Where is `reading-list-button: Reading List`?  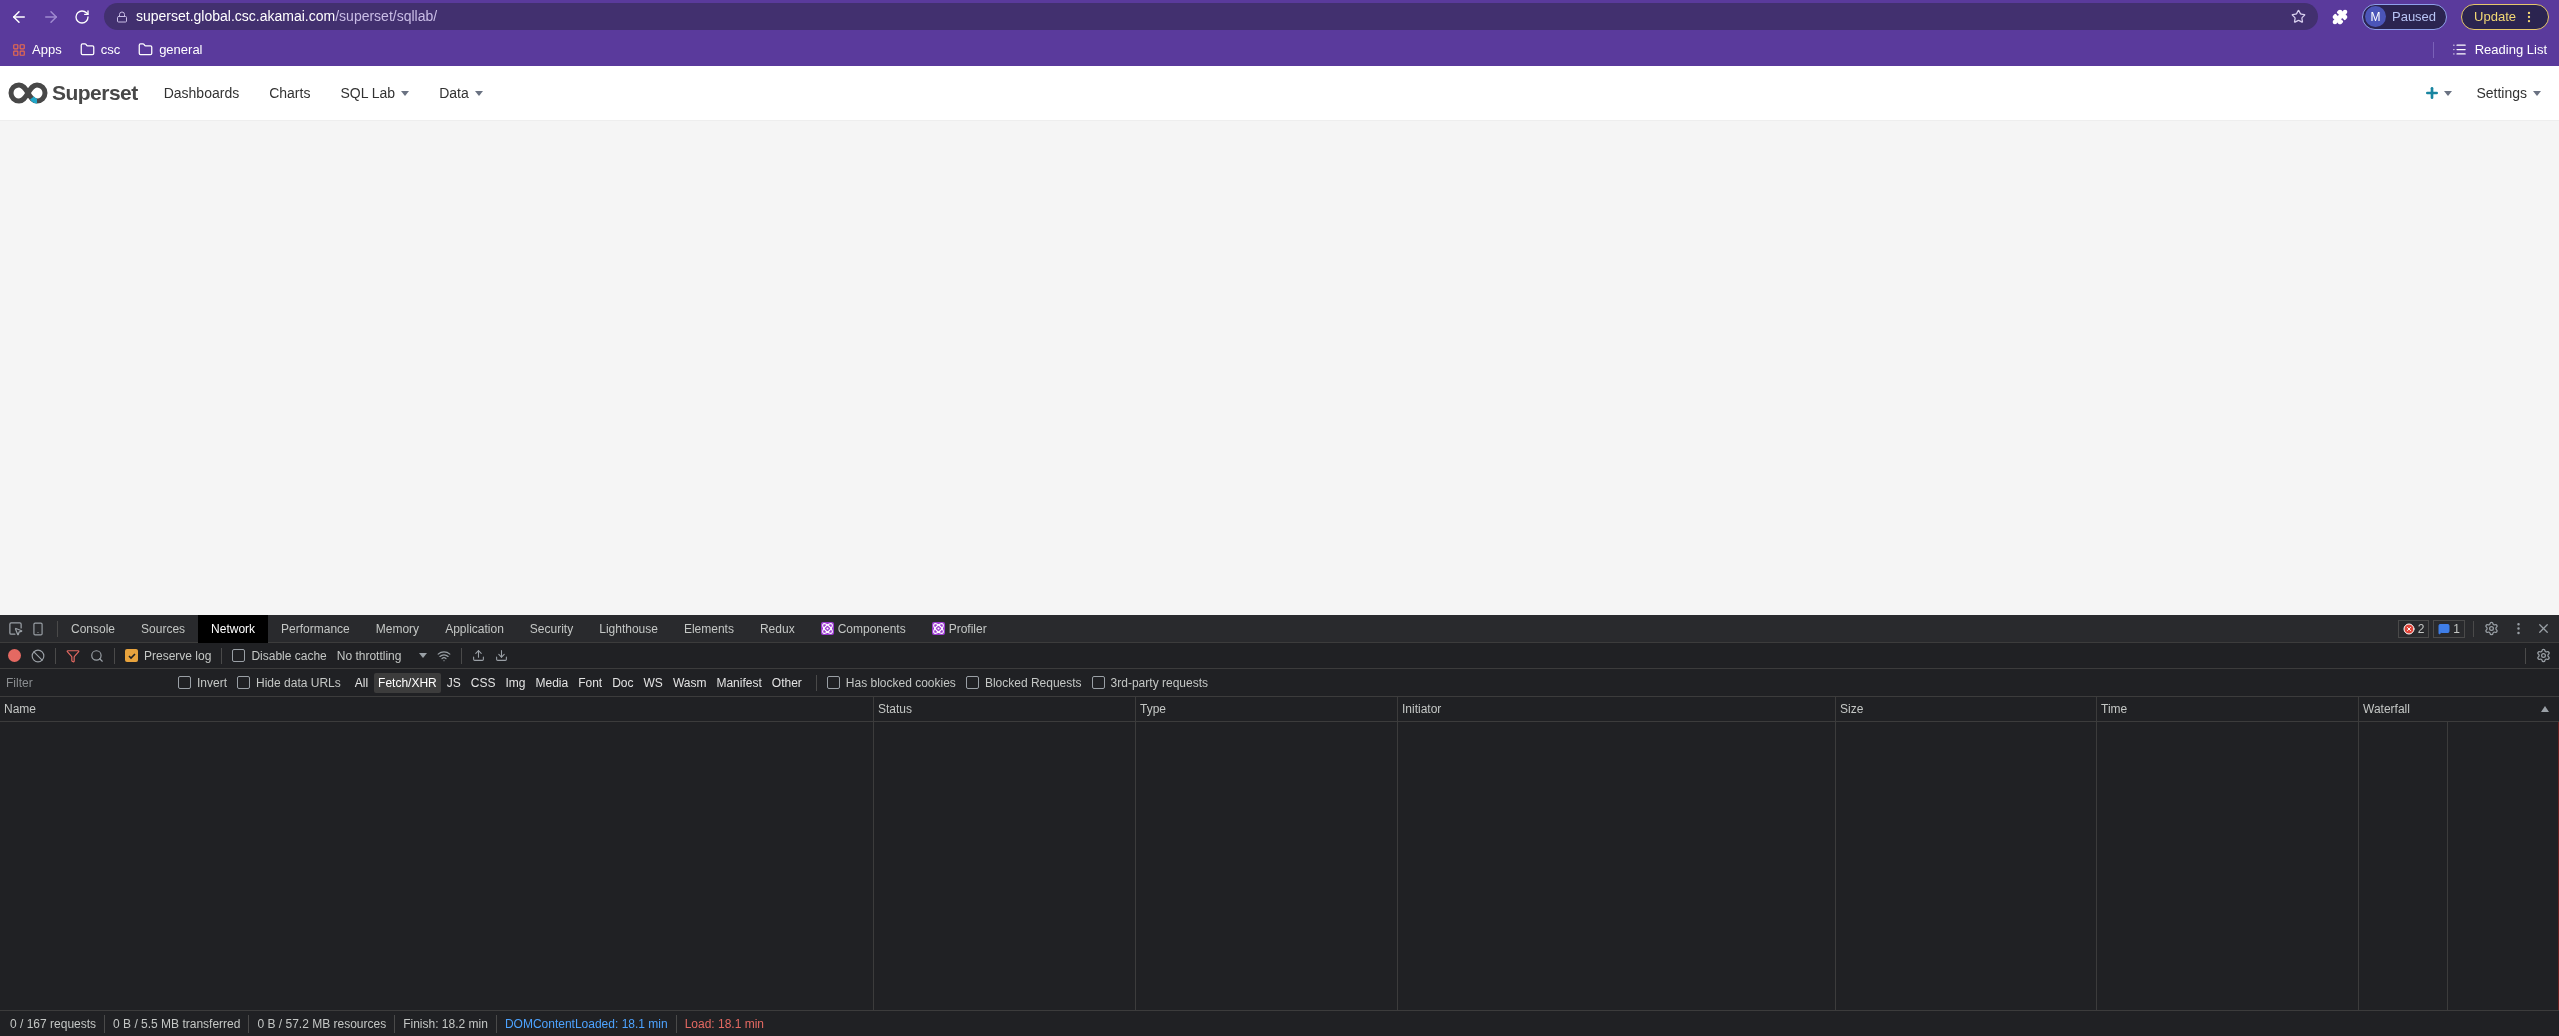 reading-list-button: Reading List is located at coordinates (2499, 49).